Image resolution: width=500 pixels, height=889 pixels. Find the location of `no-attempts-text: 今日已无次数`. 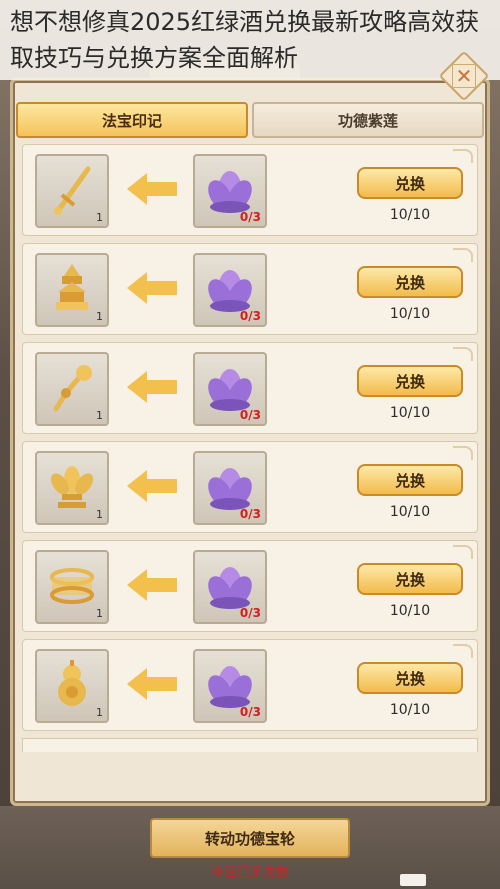

no-attempts-text: 今日已无次数 is located at coordinates (249, 873).